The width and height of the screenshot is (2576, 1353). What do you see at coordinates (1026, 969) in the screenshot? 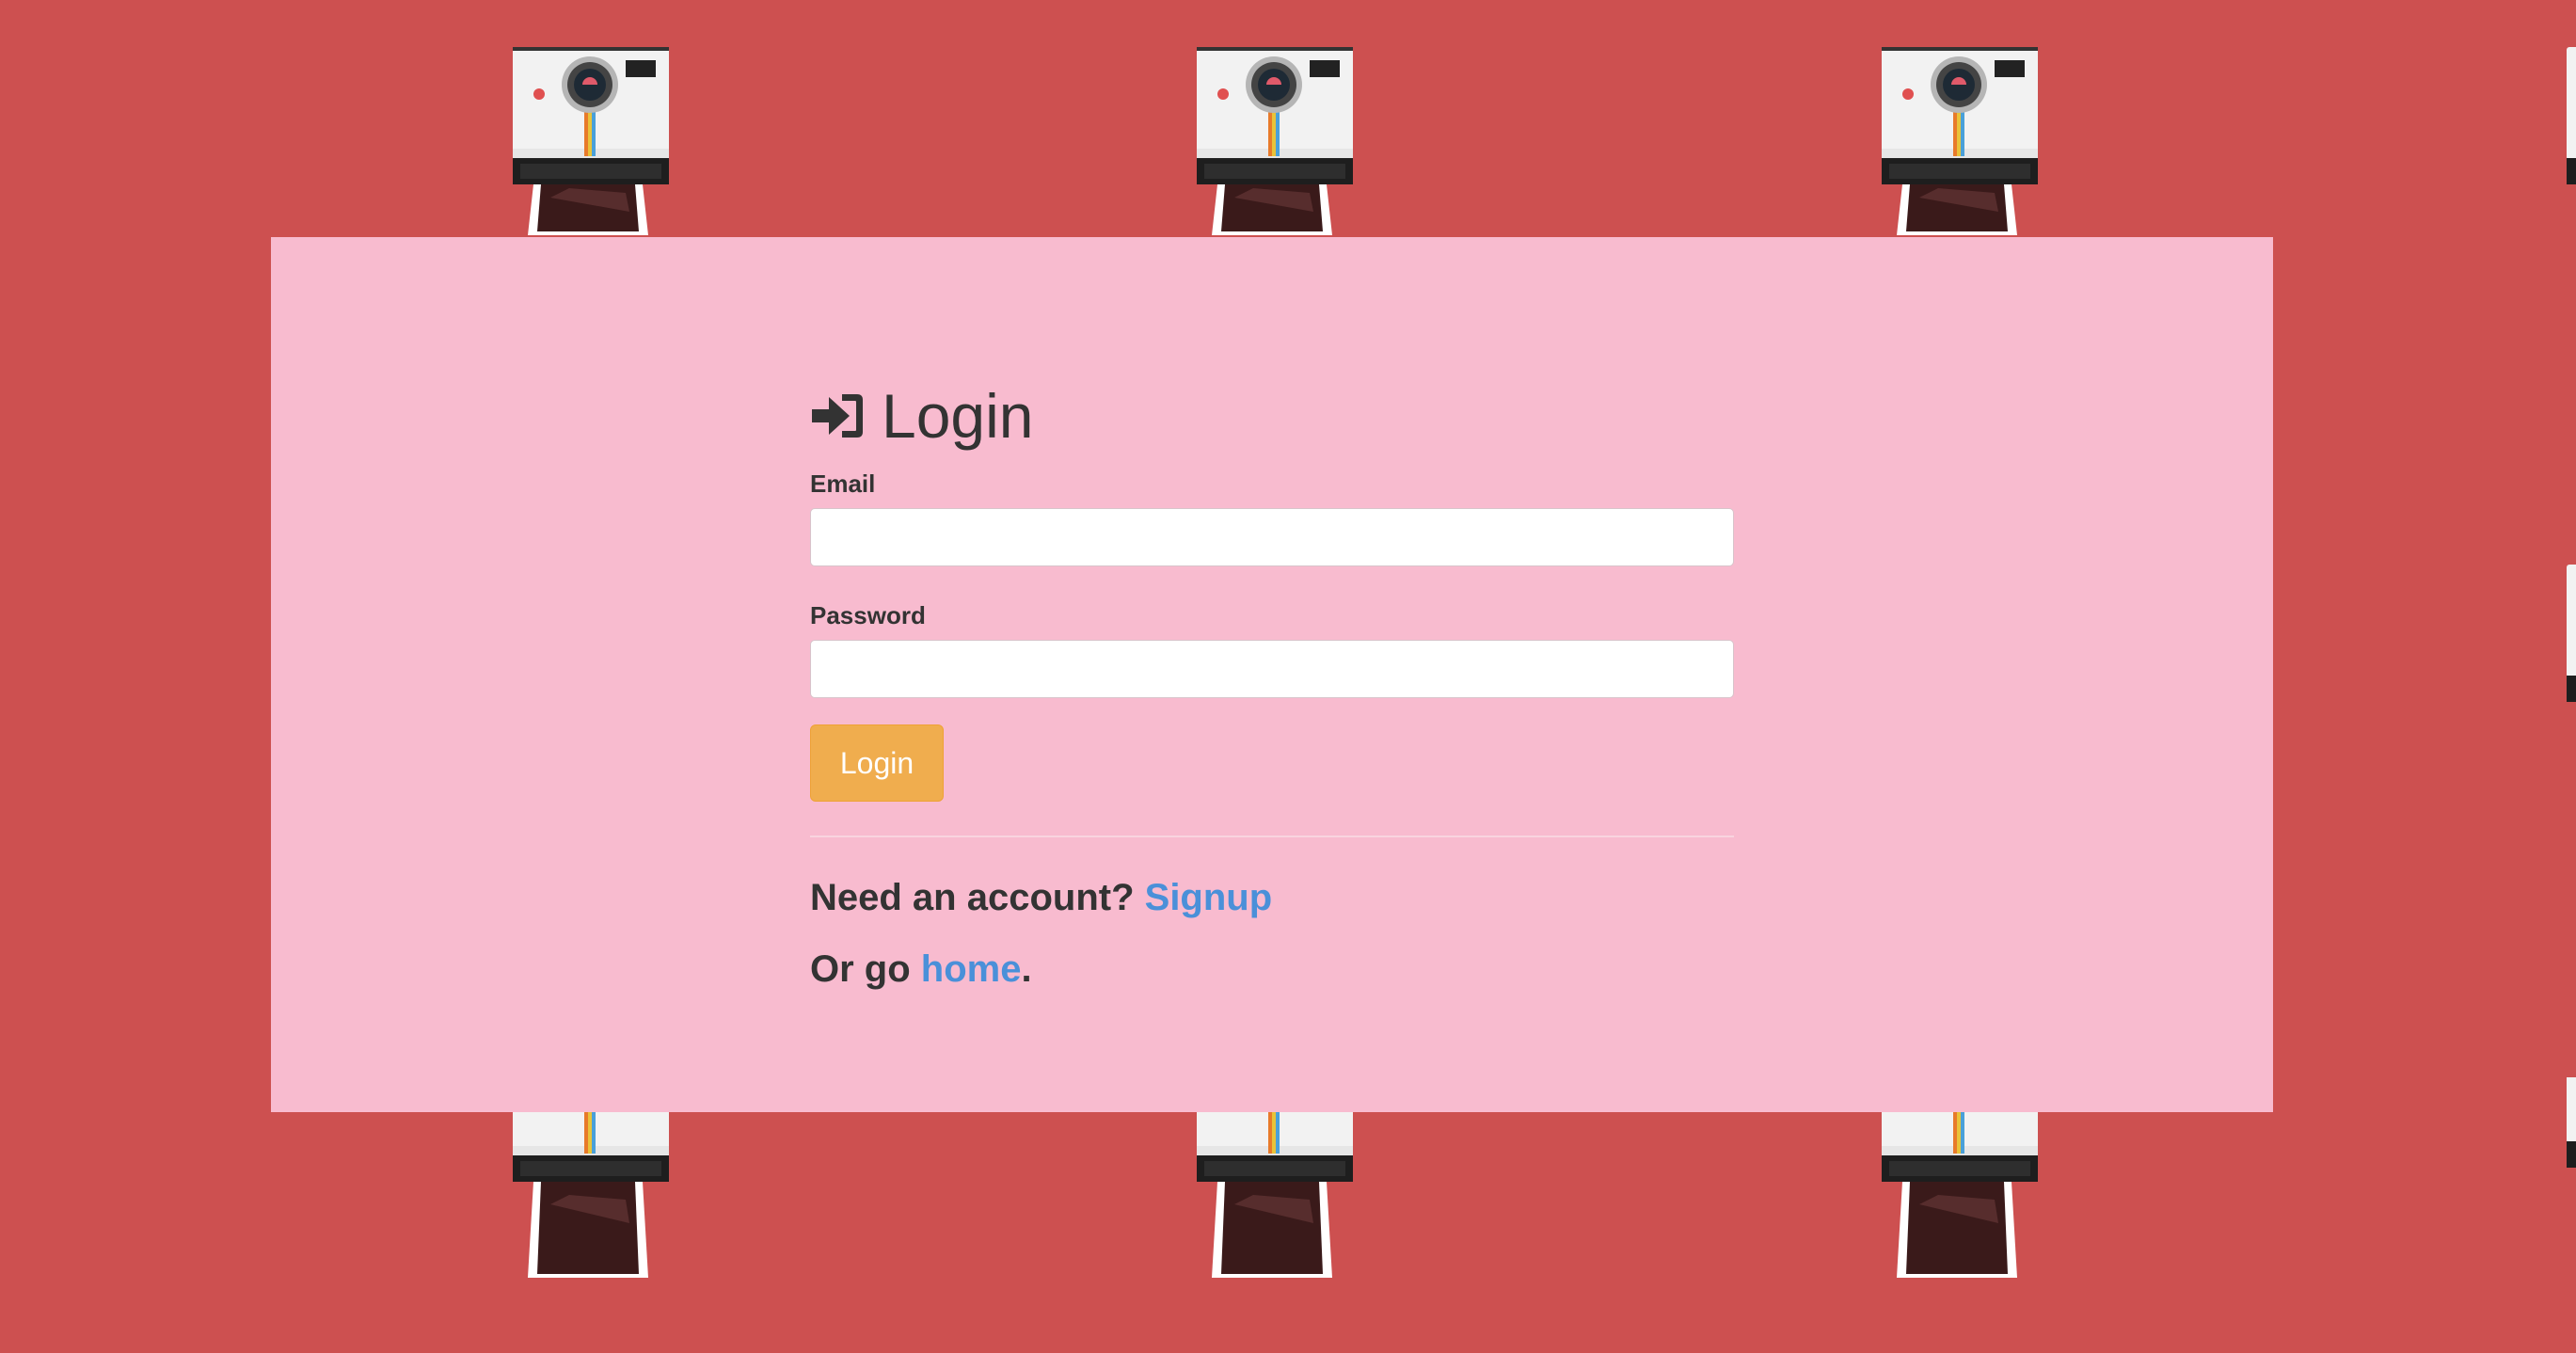
I see `home-prompt-period: .` at bounding box center [1026, 969].